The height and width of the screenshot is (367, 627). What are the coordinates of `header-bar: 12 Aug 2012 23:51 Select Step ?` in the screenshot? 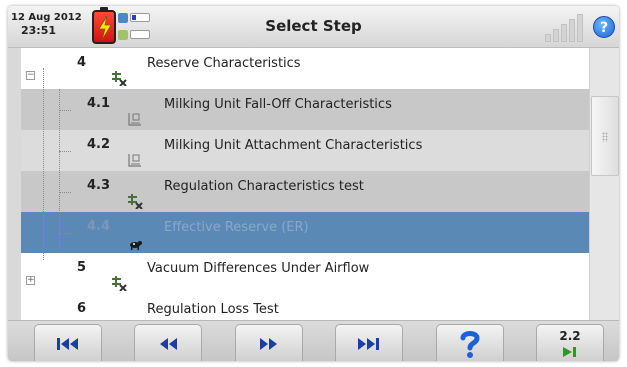 It's located at (313, 27).